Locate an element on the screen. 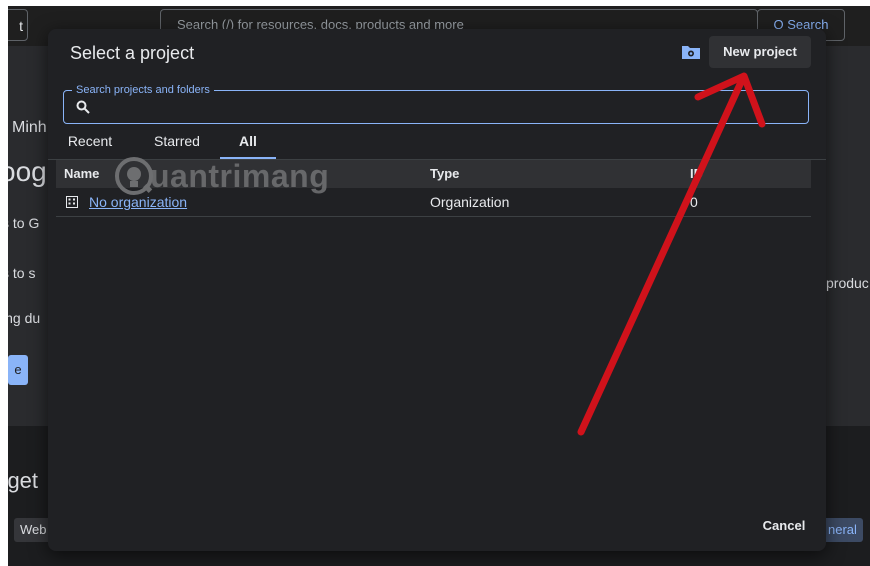  cancel-button: Cancel is located at coordinates (784, 526).